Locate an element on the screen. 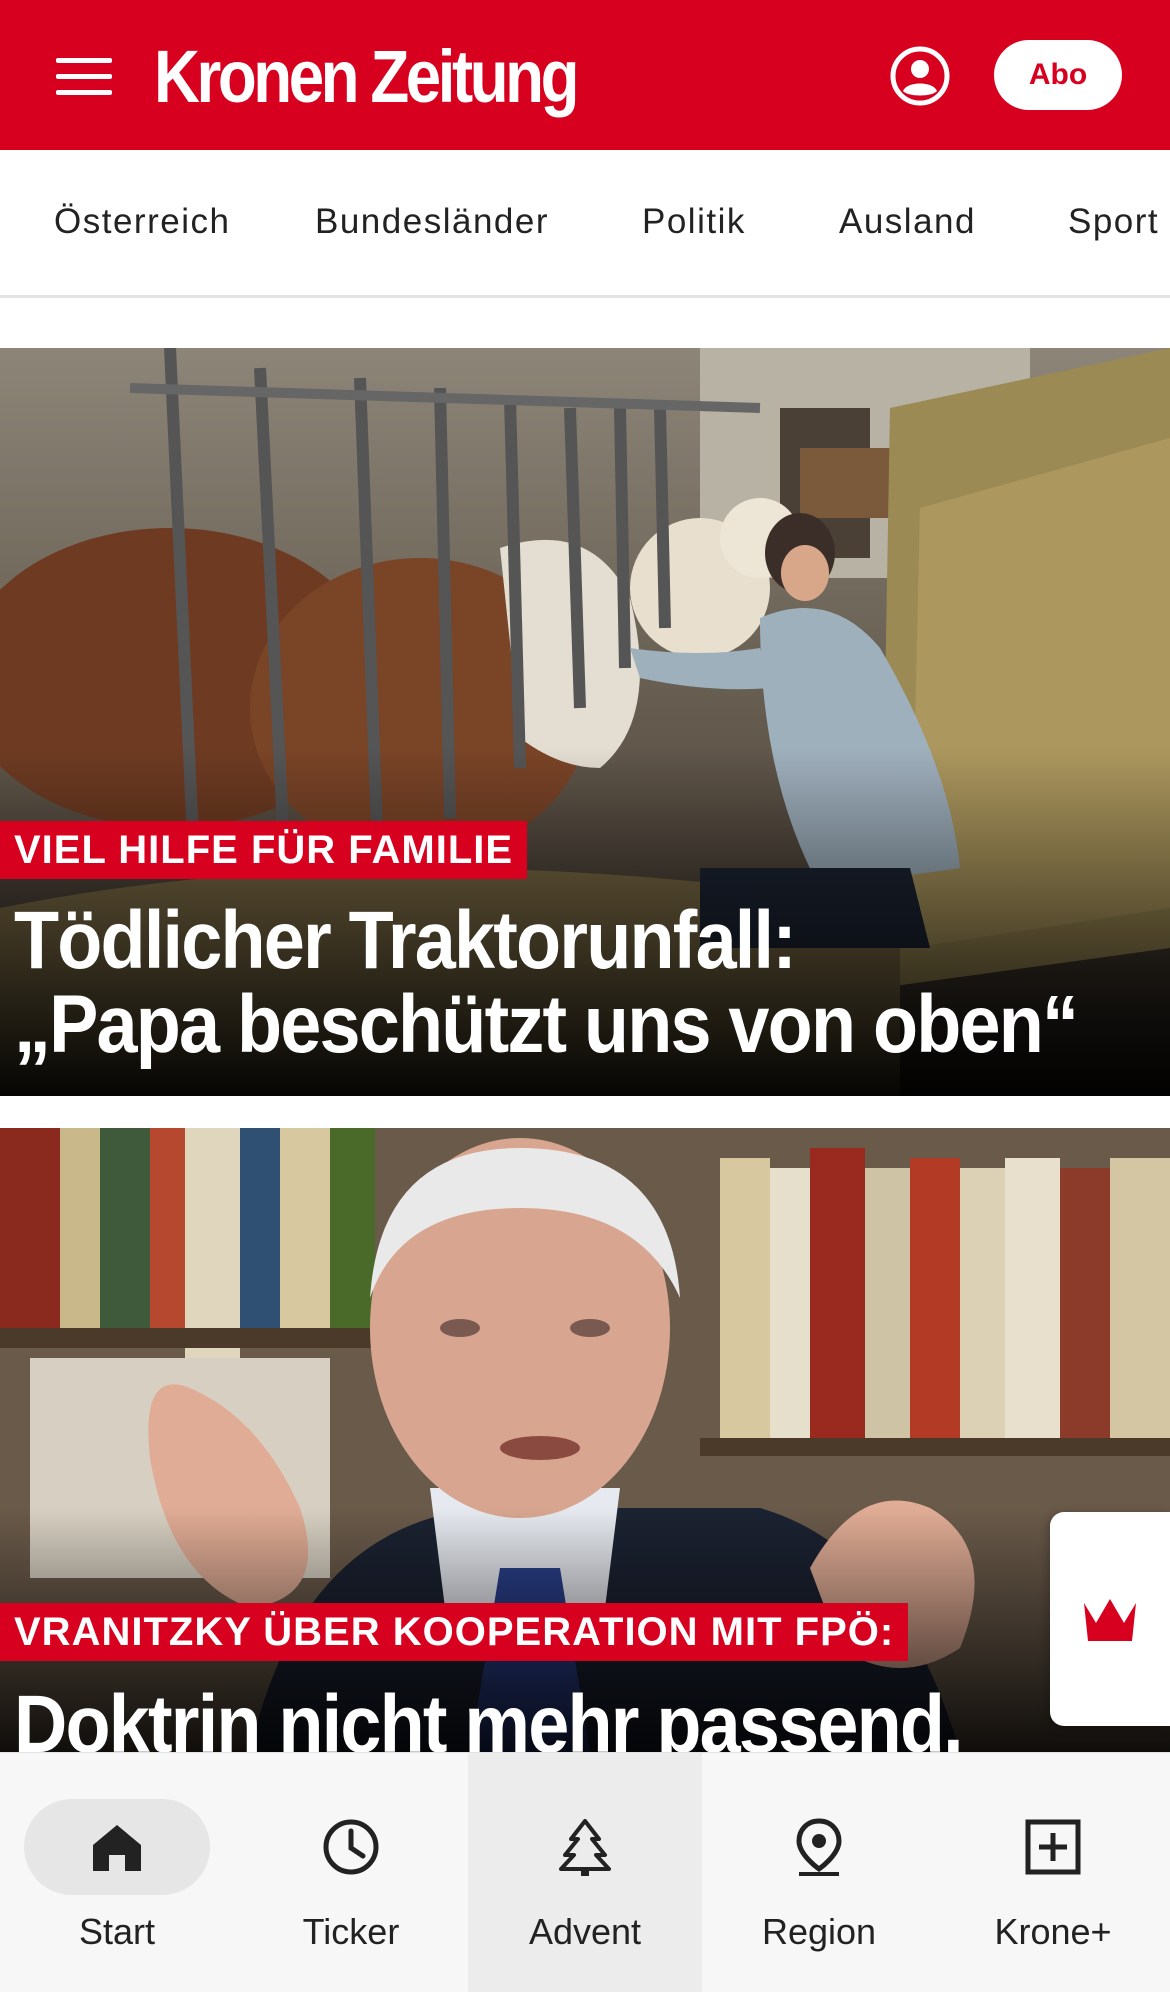 The image size is (1170, 1992). nav-item-sport: Sport is located at coordinates (1113, 222).